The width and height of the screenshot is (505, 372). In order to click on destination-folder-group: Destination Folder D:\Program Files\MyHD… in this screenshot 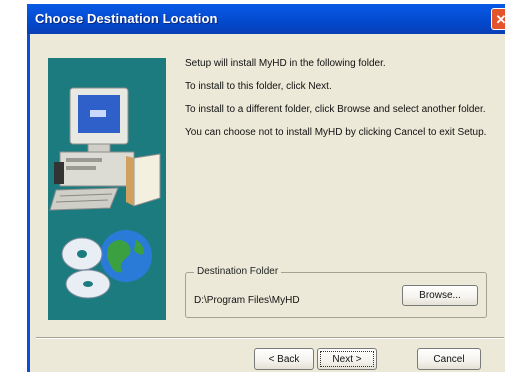, I will do `click(336, 292)`.